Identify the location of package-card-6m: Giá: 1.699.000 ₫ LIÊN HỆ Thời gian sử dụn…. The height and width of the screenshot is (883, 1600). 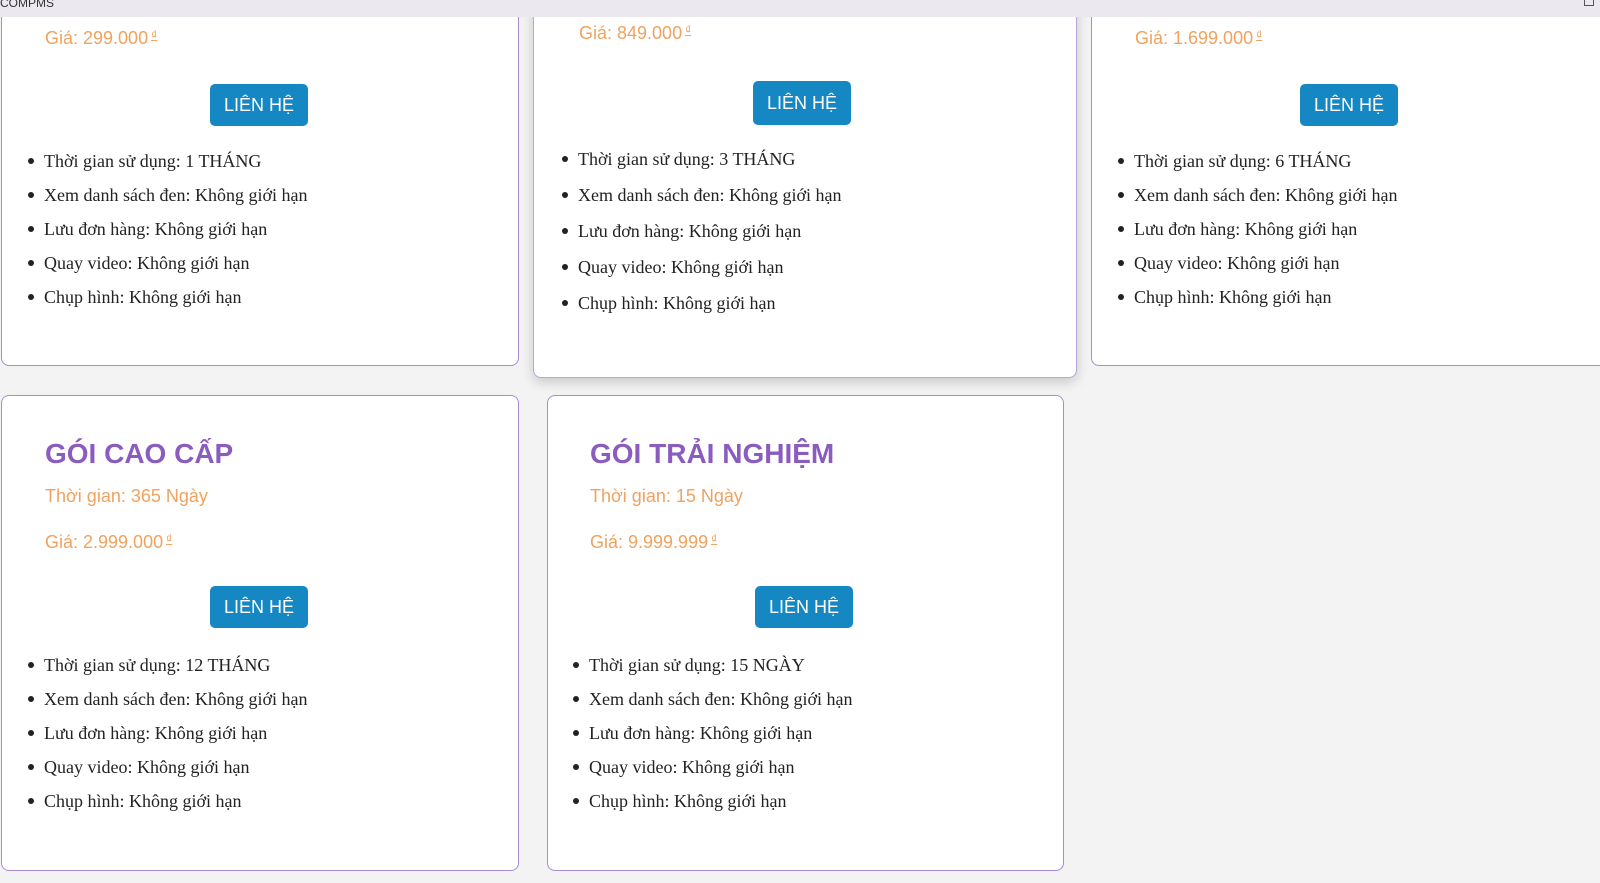
(1345, 183).